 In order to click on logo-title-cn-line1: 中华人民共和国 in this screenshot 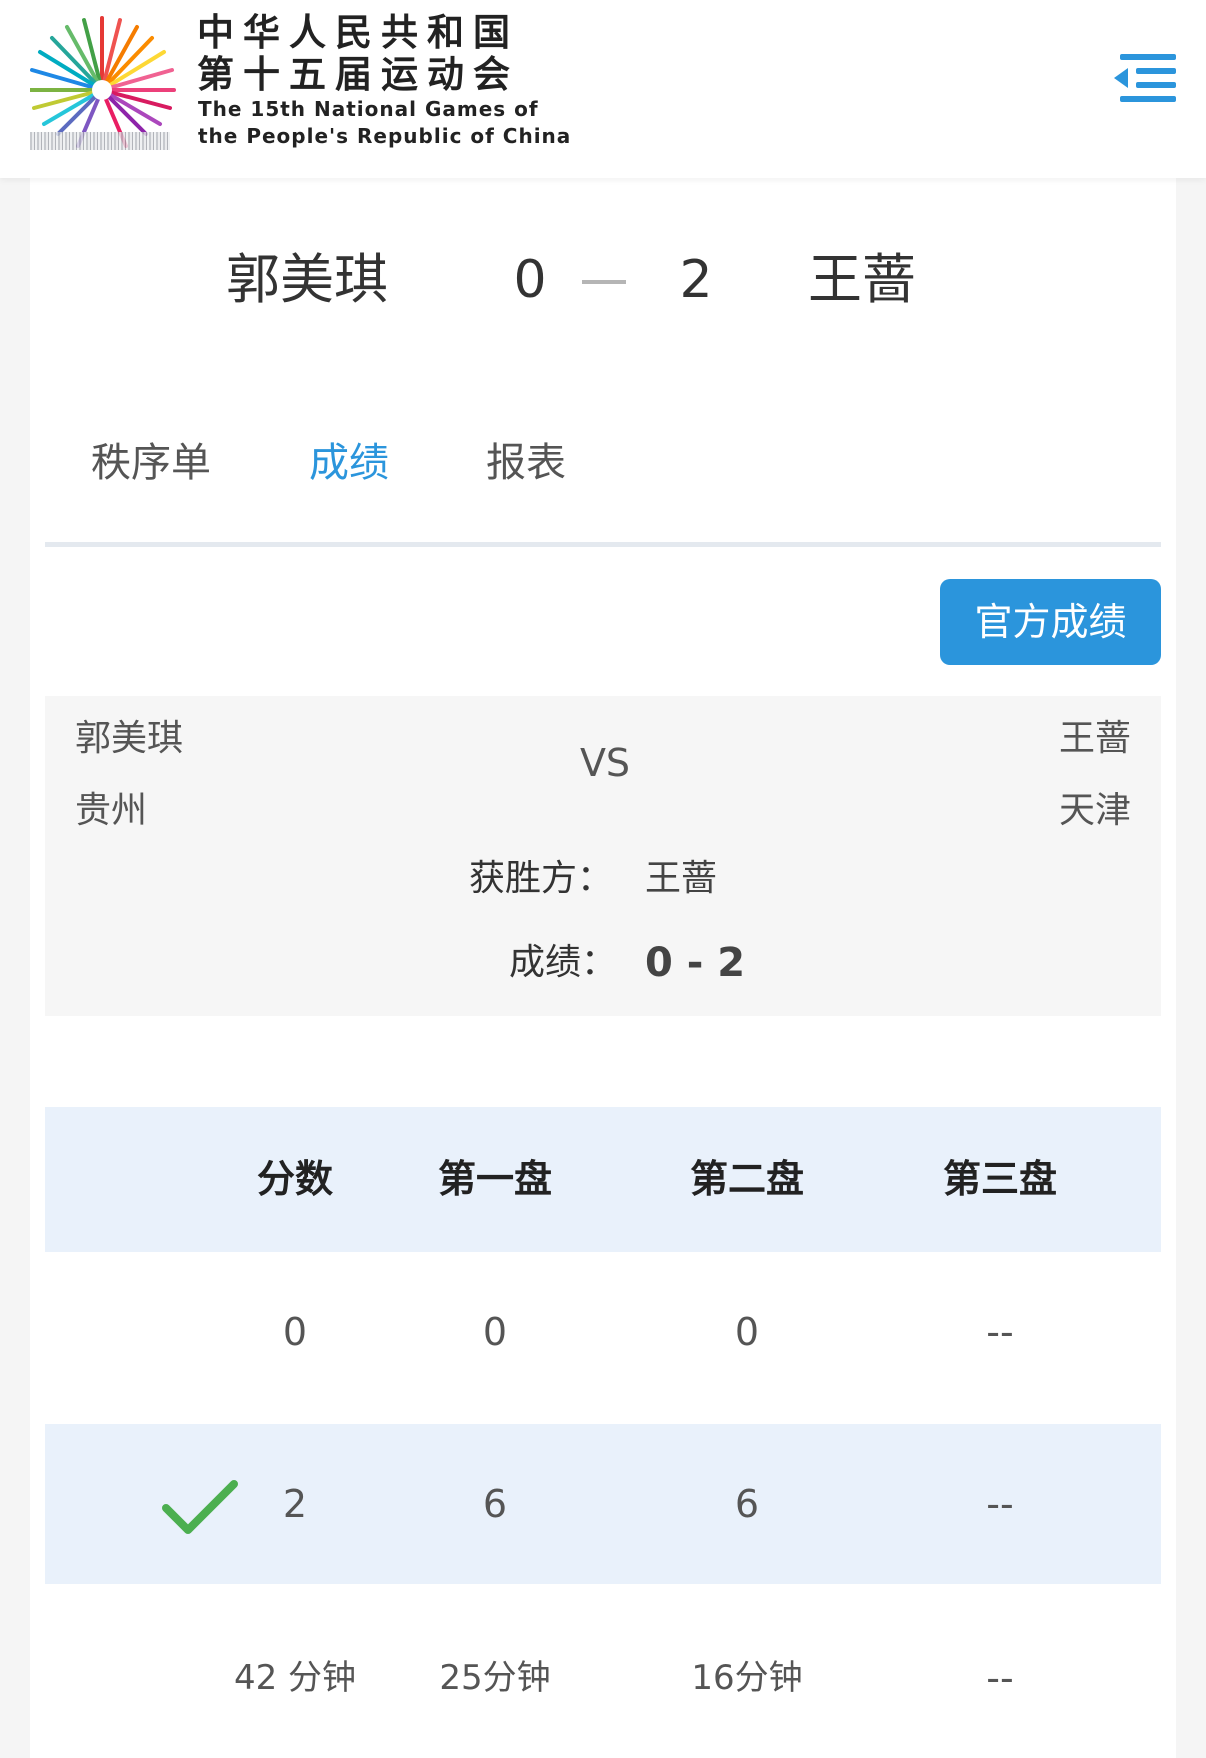, I will do `click(358, 32)`.